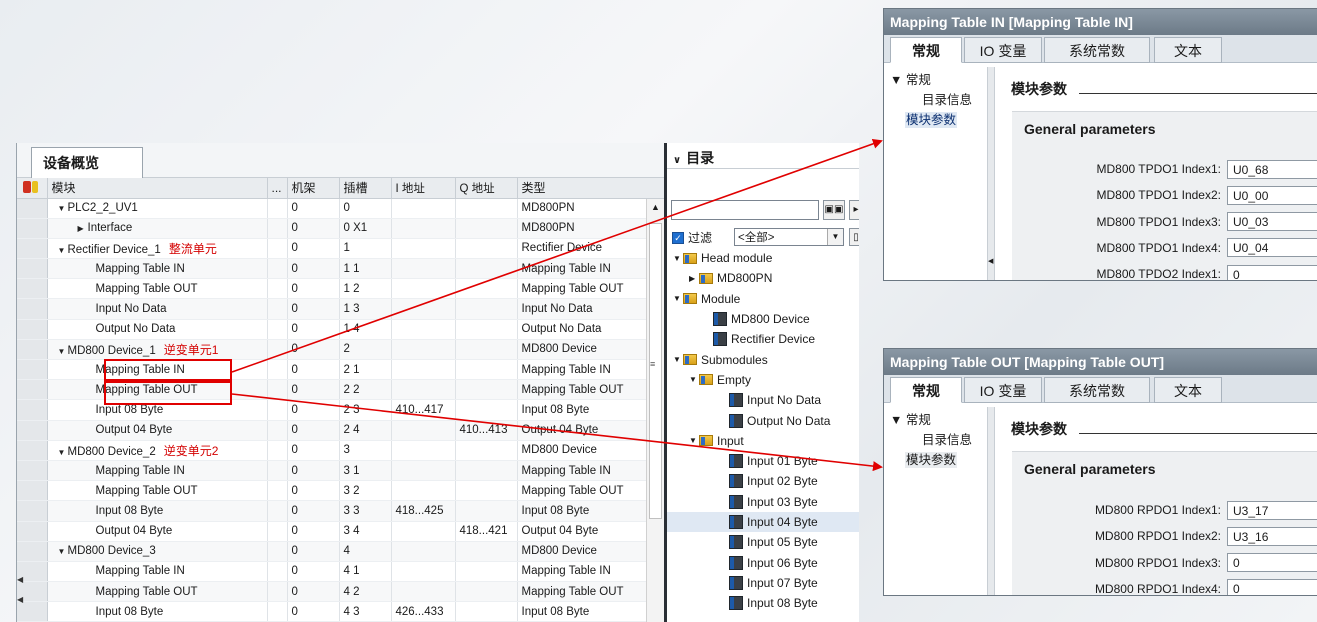  What do you see at coordinates (157, 551) in the screenshot?
I see `cell-module: ▼ MD800 Device_3` at bounding box center [157, 551].